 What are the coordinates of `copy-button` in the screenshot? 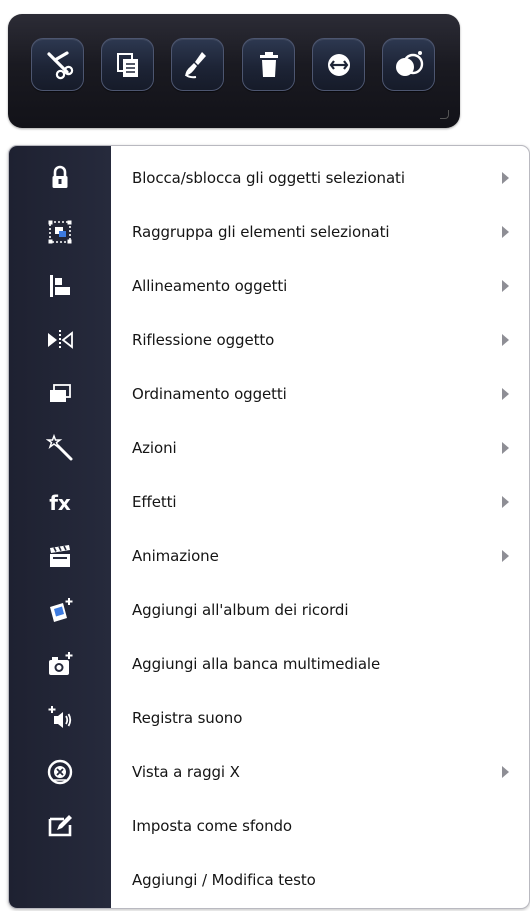 It's located at (127, 64).